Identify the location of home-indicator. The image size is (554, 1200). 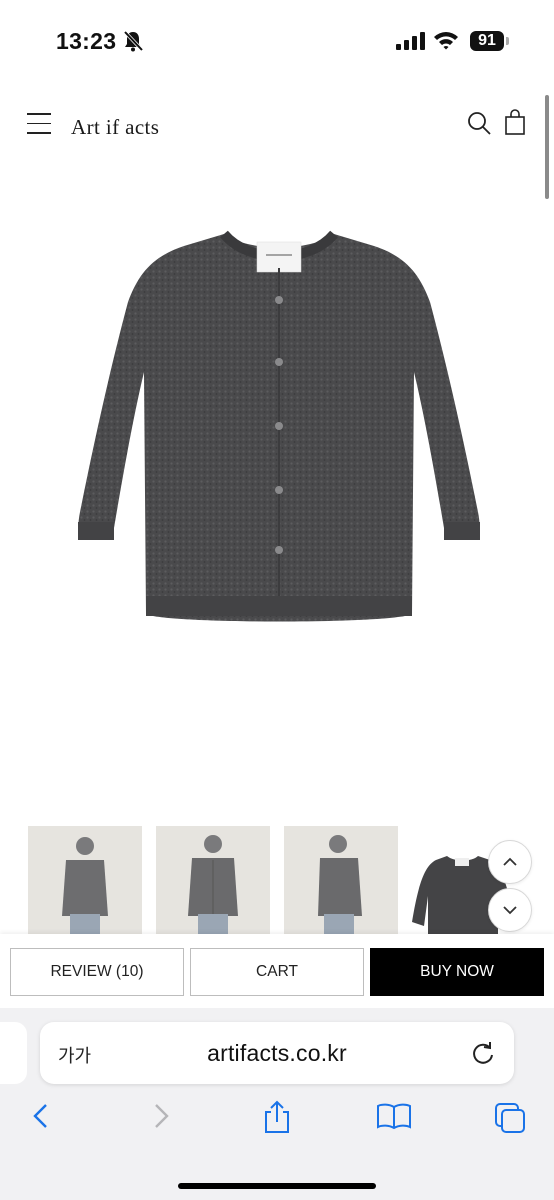
(277, 1186).